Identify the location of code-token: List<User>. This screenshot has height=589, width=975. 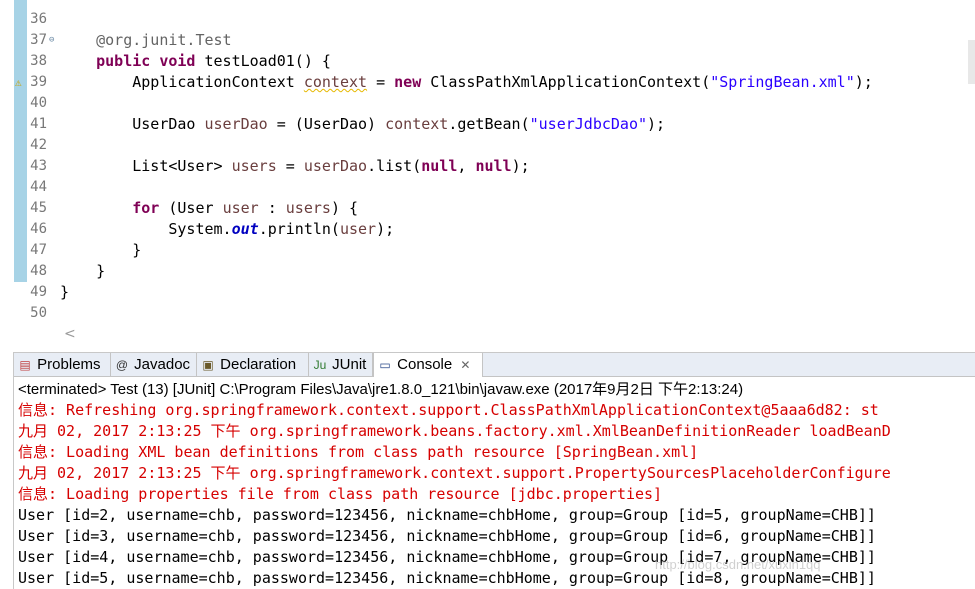
(146, 166).